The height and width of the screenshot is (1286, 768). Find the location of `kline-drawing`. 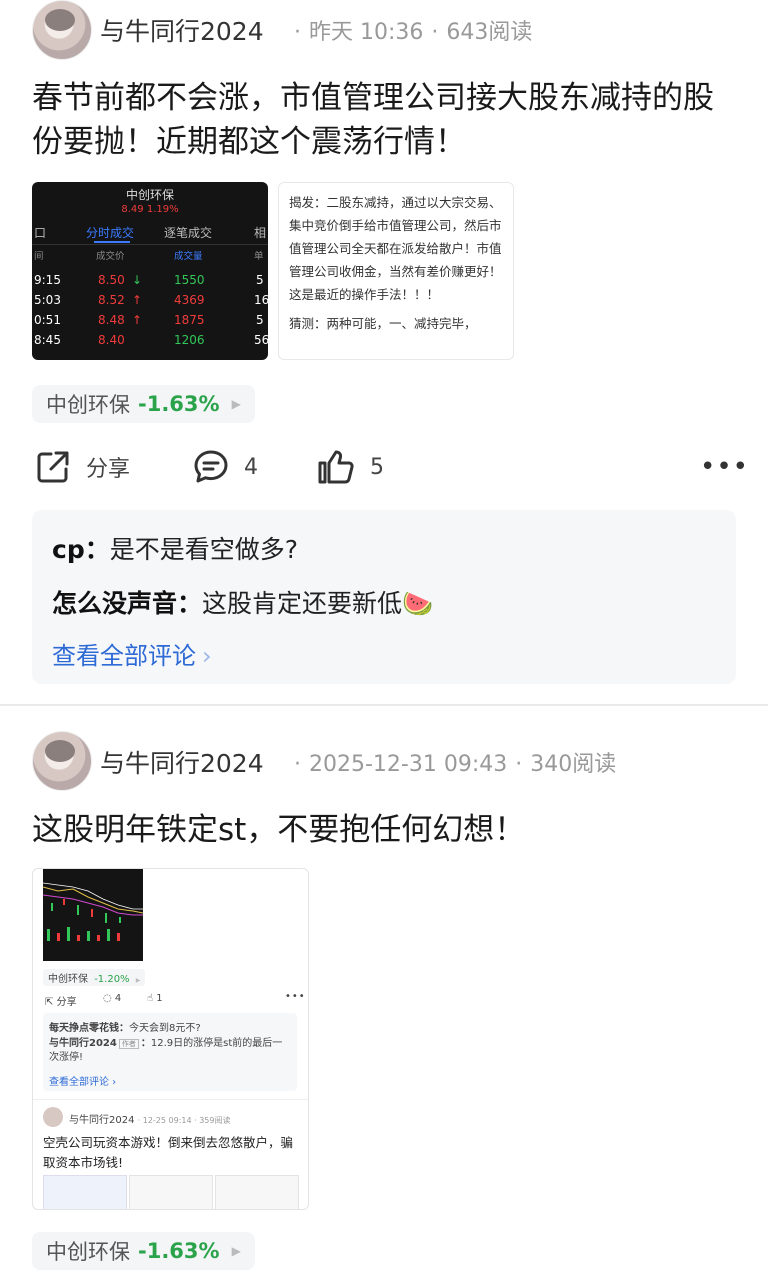

kline-drawing is located at coordinates (93, 911).